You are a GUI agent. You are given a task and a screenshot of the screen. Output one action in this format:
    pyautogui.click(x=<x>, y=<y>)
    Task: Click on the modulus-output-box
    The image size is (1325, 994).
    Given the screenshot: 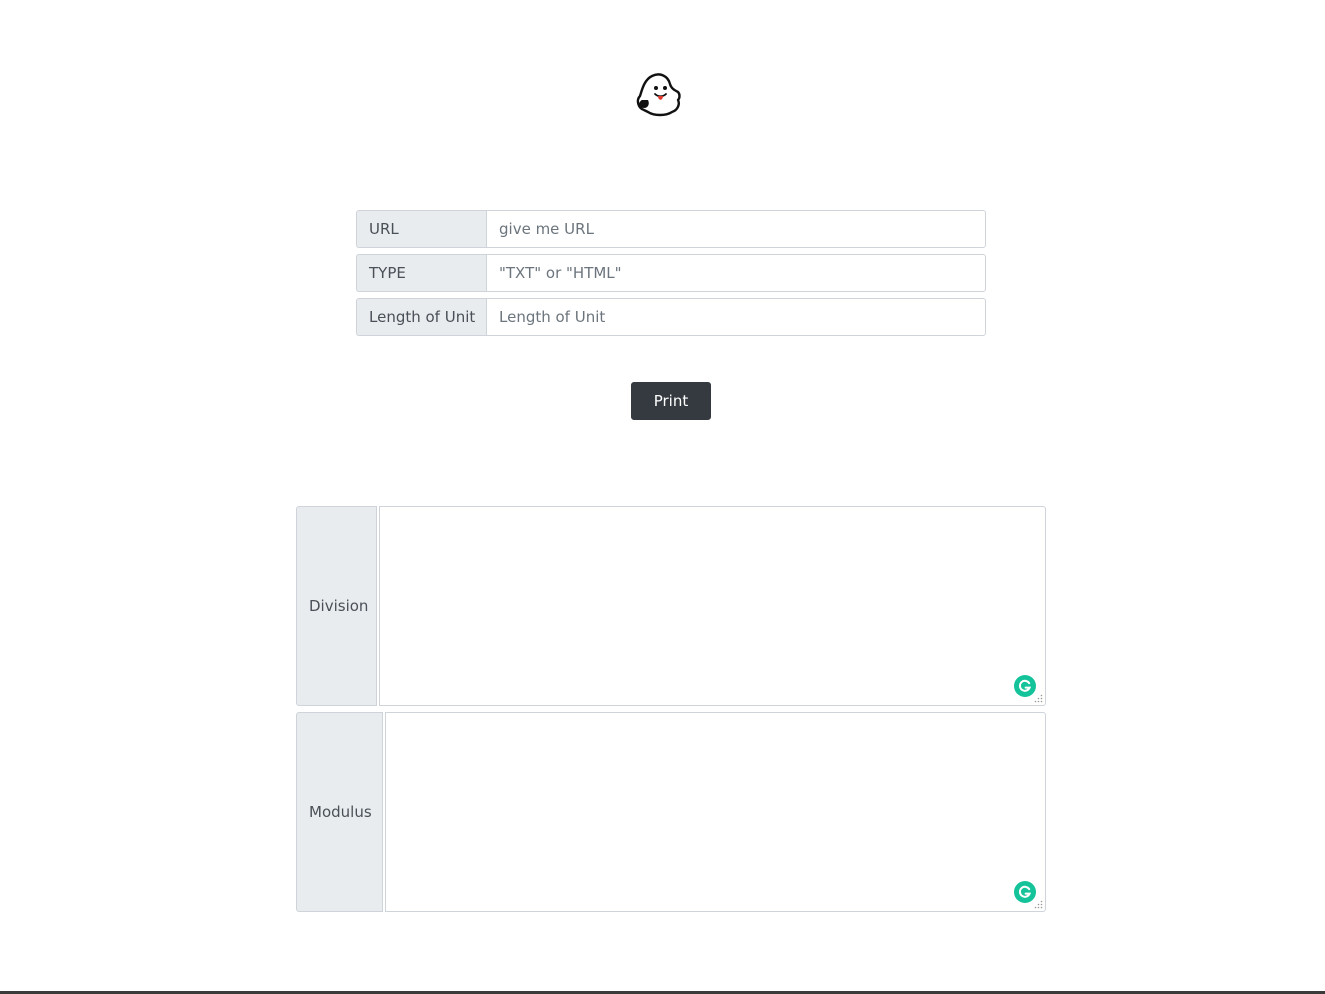 What is the action you would take?
    pyautogui.click(x=715, y=812)
    